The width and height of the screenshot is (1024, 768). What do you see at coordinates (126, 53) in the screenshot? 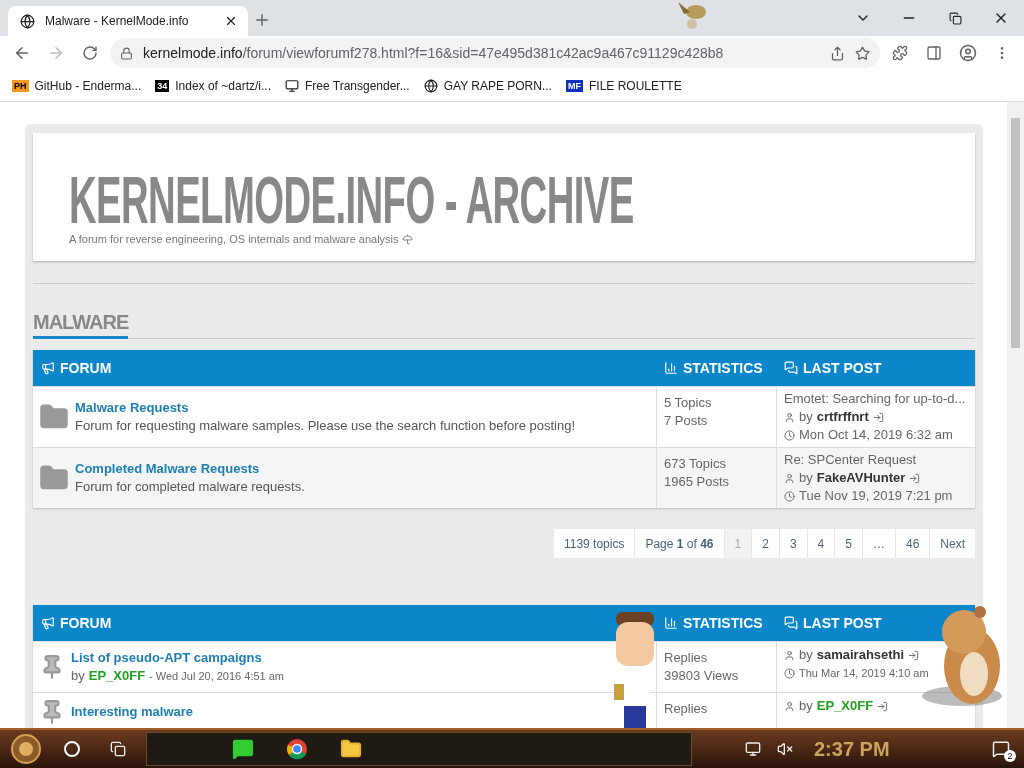
I see `lock-icon` at bounding box center [126, 53].